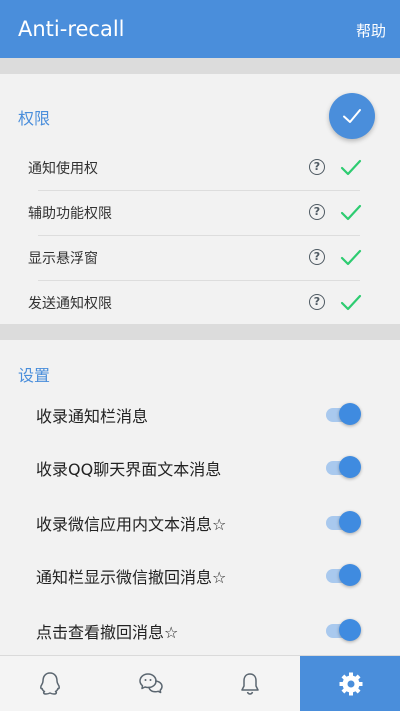 The image size is (400, 711). What do you see at coordinates (129, 469) in the screenshot?
I see `setting-label: 收录QQ聊天界面文本消息` at bounding box center [129, 469].